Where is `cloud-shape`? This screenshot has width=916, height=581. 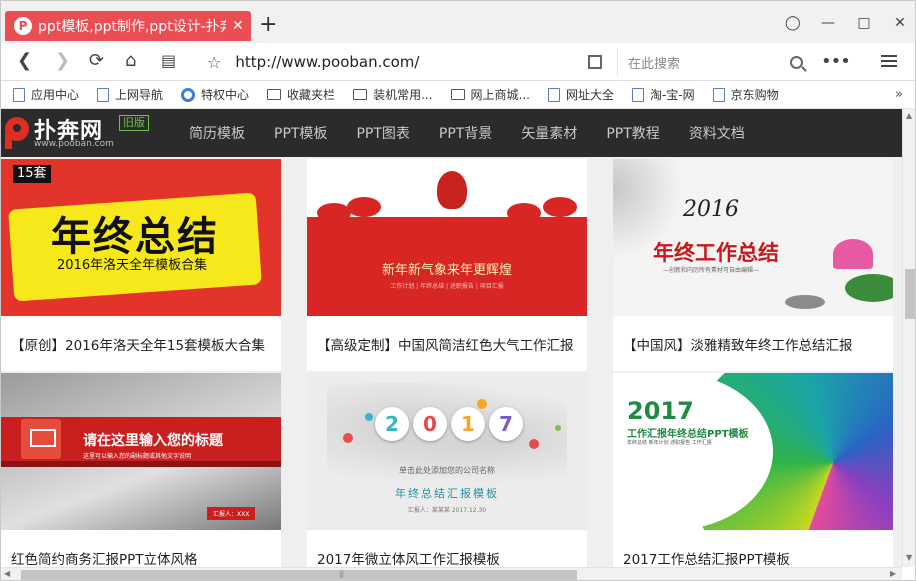
cloud-shape is located at coordinates (524, 213).